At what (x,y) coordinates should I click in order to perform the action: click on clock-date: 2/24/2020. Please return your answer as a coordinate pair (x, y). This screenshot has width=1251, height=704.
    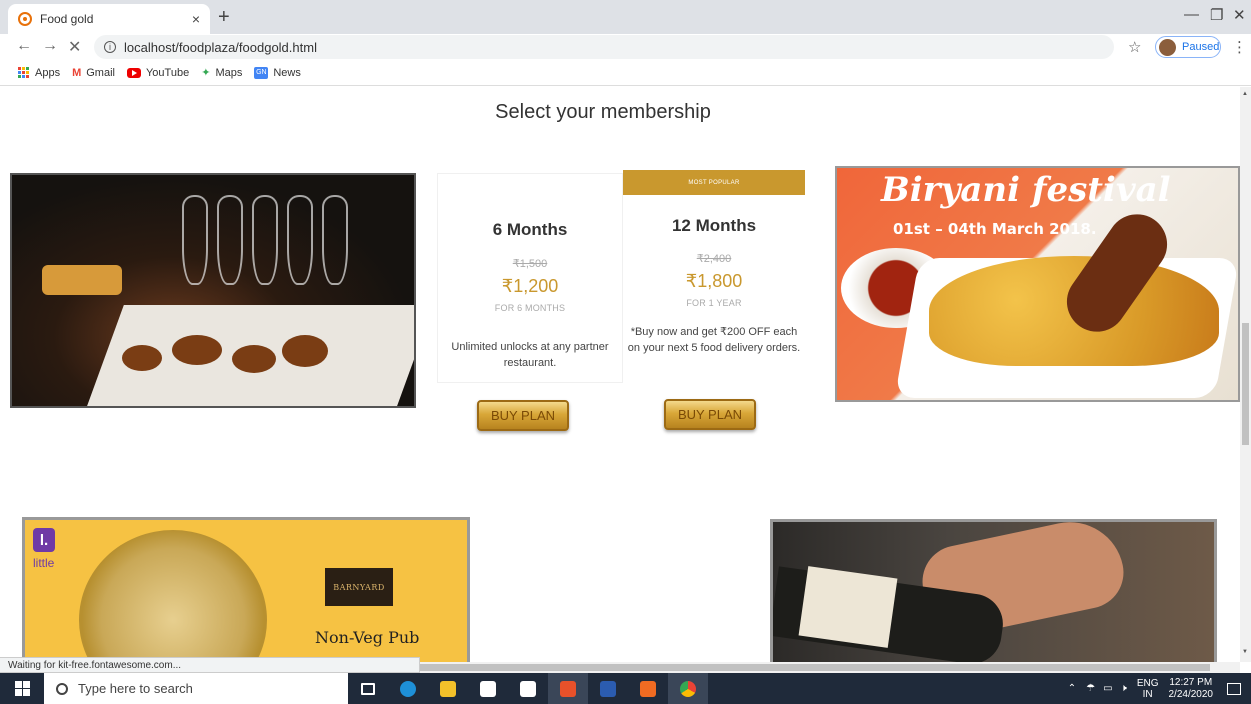
    Looking at the image, I should click on (1191, 694).